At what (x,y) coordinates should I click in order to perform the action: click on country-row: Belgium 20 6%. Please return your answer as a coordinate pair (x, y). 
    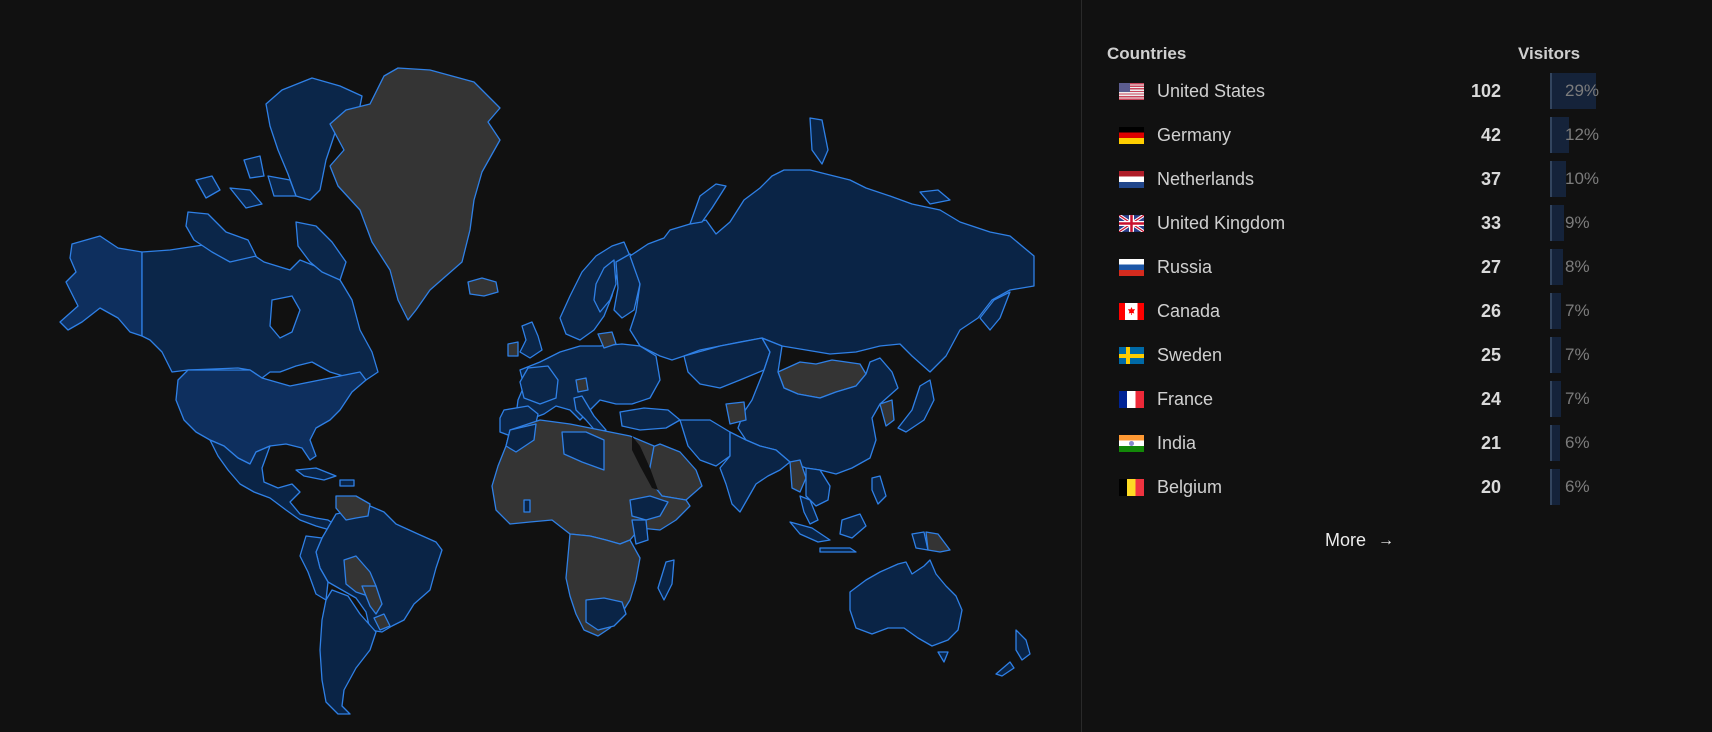
    Looking at the image, I should click on (1397, 487).